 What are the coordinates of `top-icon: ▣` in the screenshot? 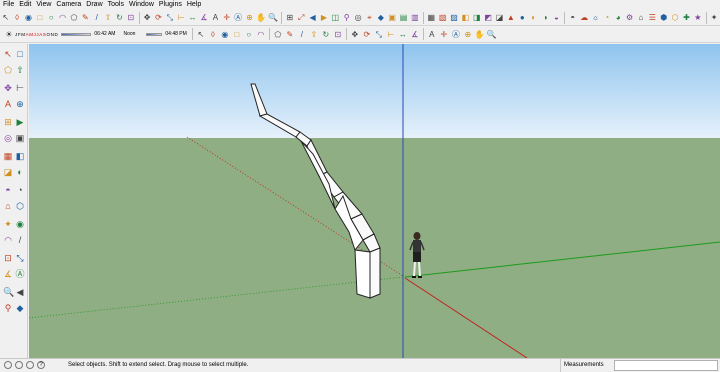 It's located at (392, 17).